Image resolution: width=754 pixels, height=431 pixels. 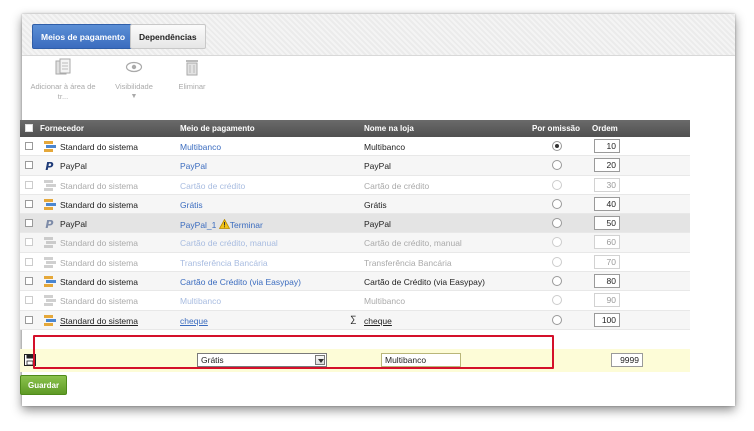 What do you see at coordinates (62, 128) in the screenshot?
I see `col-fornecedor: Fornecedor` at bounding box center [62, 128].